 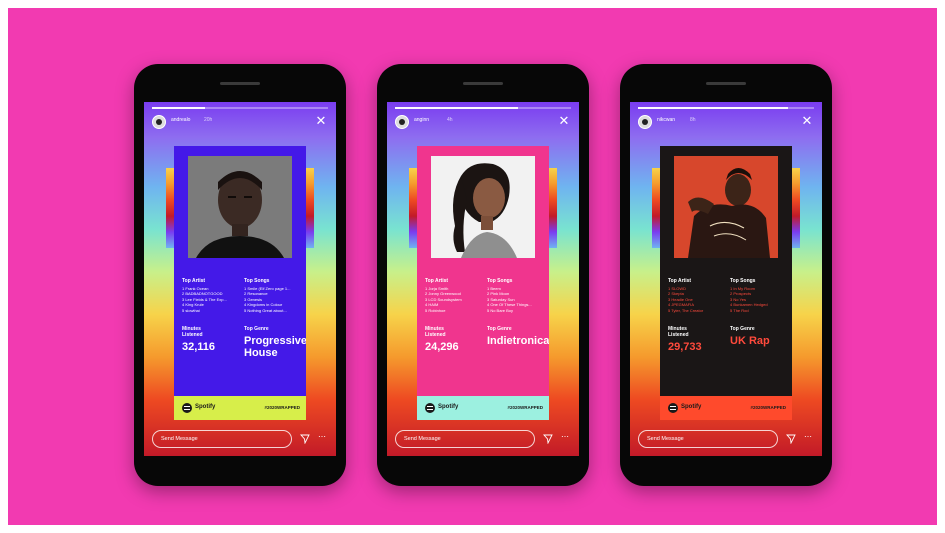 I want to click on story-username: nikcwan, so click(x=666, y=120).